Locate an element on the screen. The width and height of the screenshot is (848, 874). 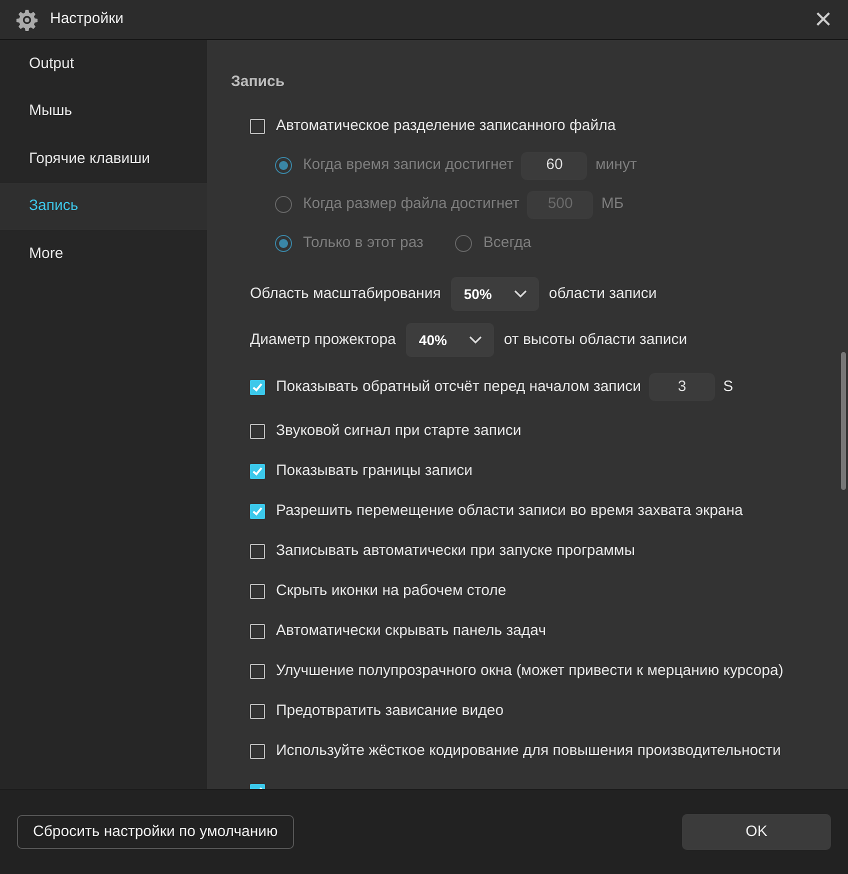
scrollbar is located at coordinates (843, 421).